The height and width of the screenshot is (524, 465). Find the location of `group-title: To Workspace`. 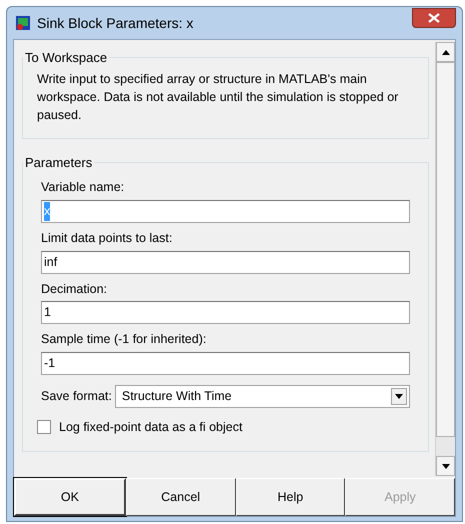

group-title: To Workspace is located at coordinates (66, 58).